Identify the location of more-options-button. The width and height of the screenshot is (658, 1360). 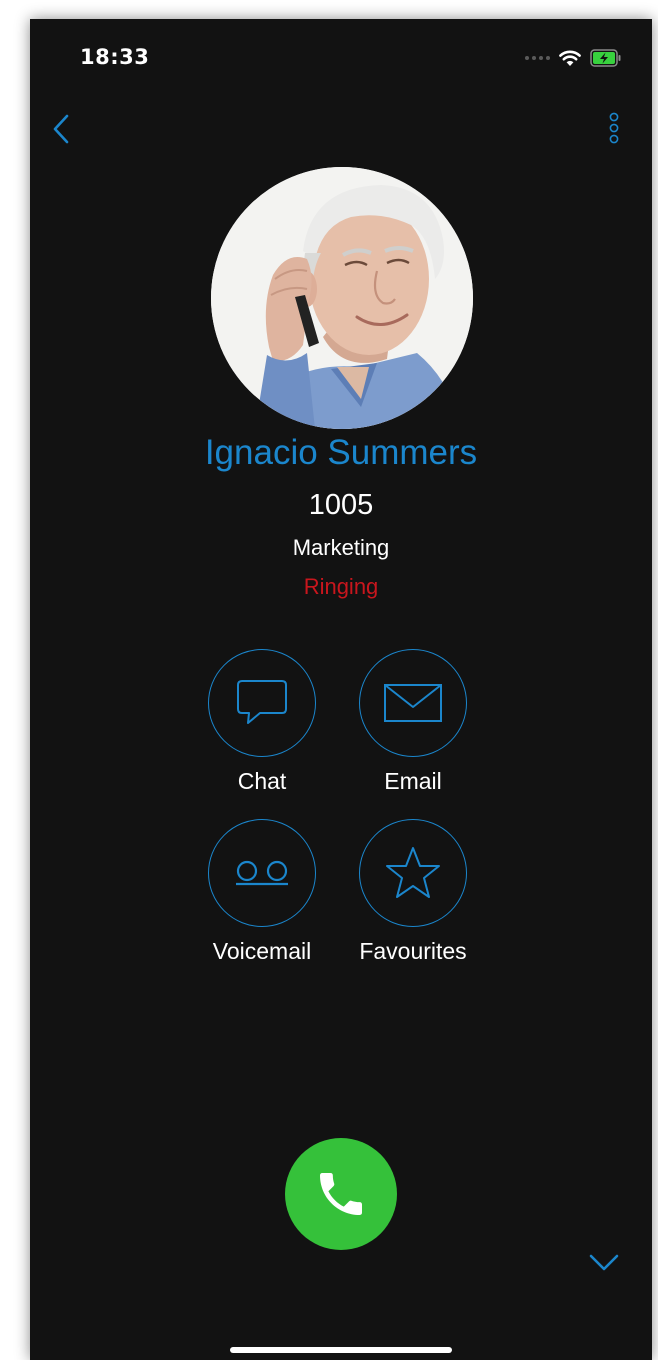
(614, 131).